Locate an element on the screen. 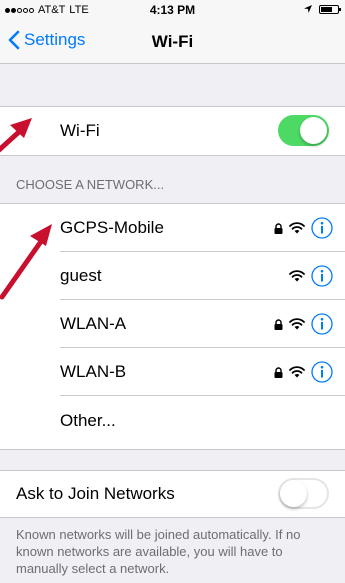 Image resolution: width=345 pixels, height=583 pixels. ask-join-row: Ask to Join Networks is located at coordinates (172, 494).